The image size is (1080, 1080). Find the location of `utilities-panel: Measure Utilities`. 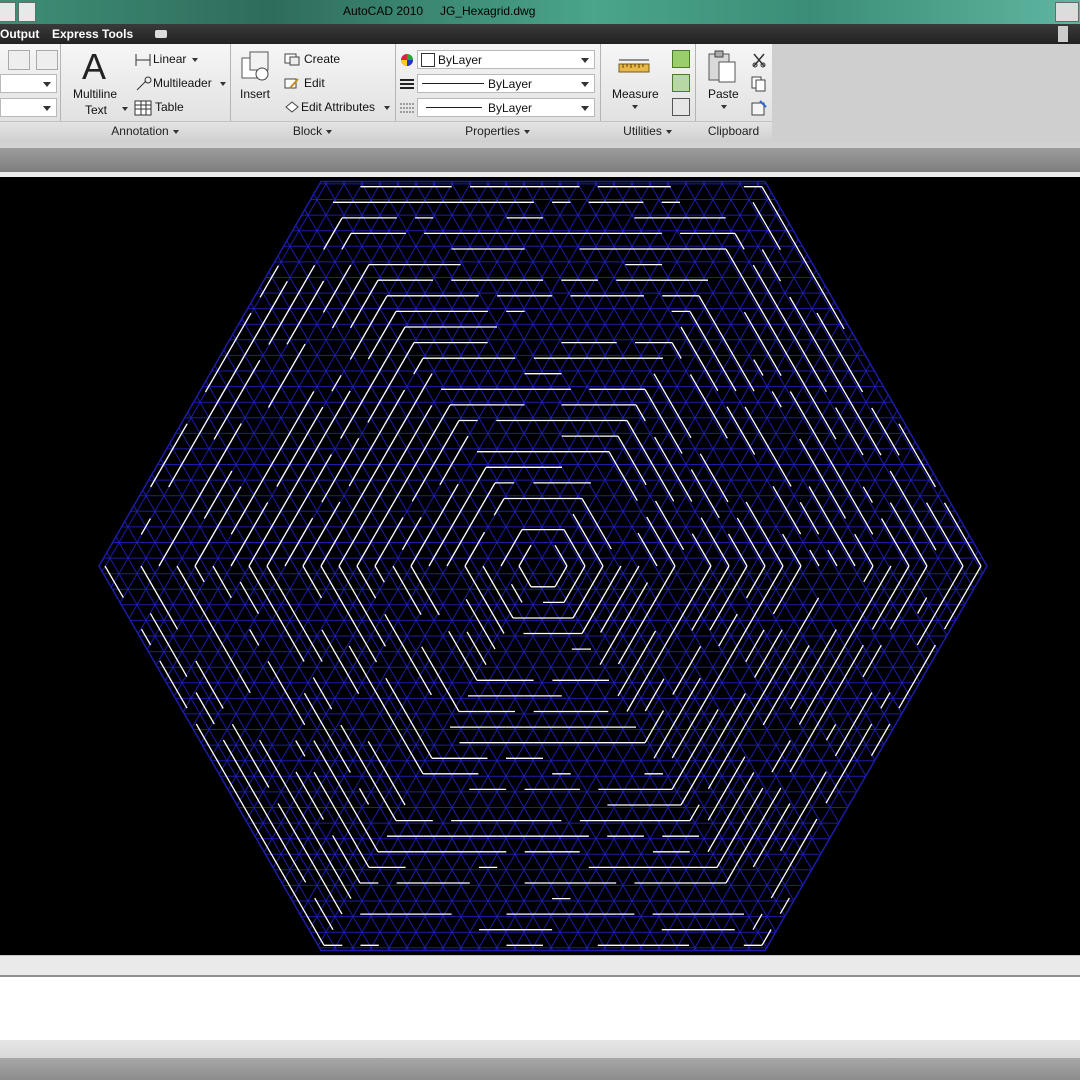

utilities-panel: Measure Utilities is located at coordinates (648, 93).